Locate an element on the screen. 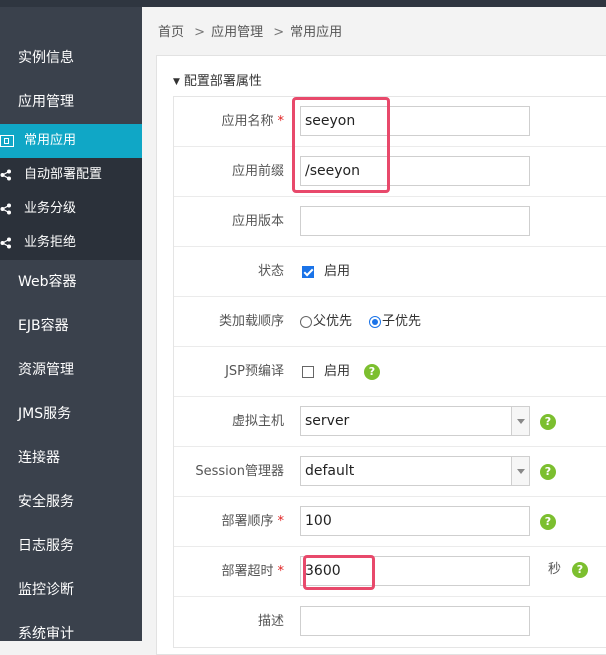  description-input is located at coordinates (415, 621).